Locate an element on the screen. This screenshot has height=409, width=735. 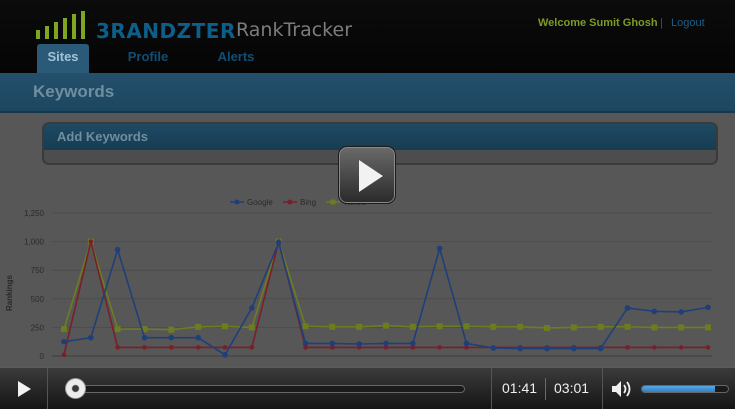
y-tick-label: 250 is located at coordinates (38, 327).